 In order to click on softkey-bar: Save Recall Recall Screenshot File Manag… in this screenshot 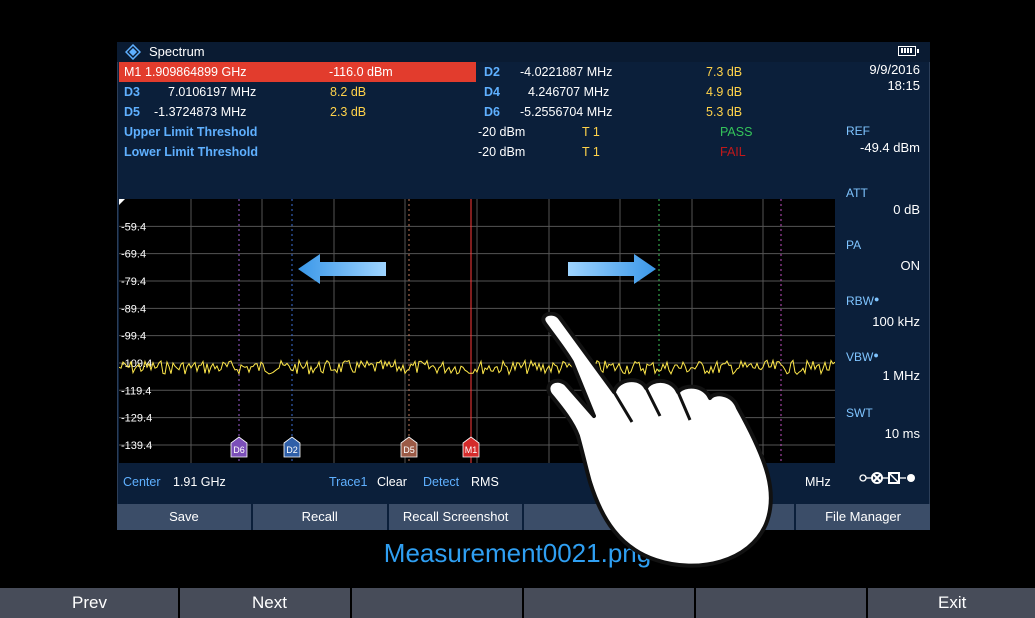, I will do `click(523, 517)`.